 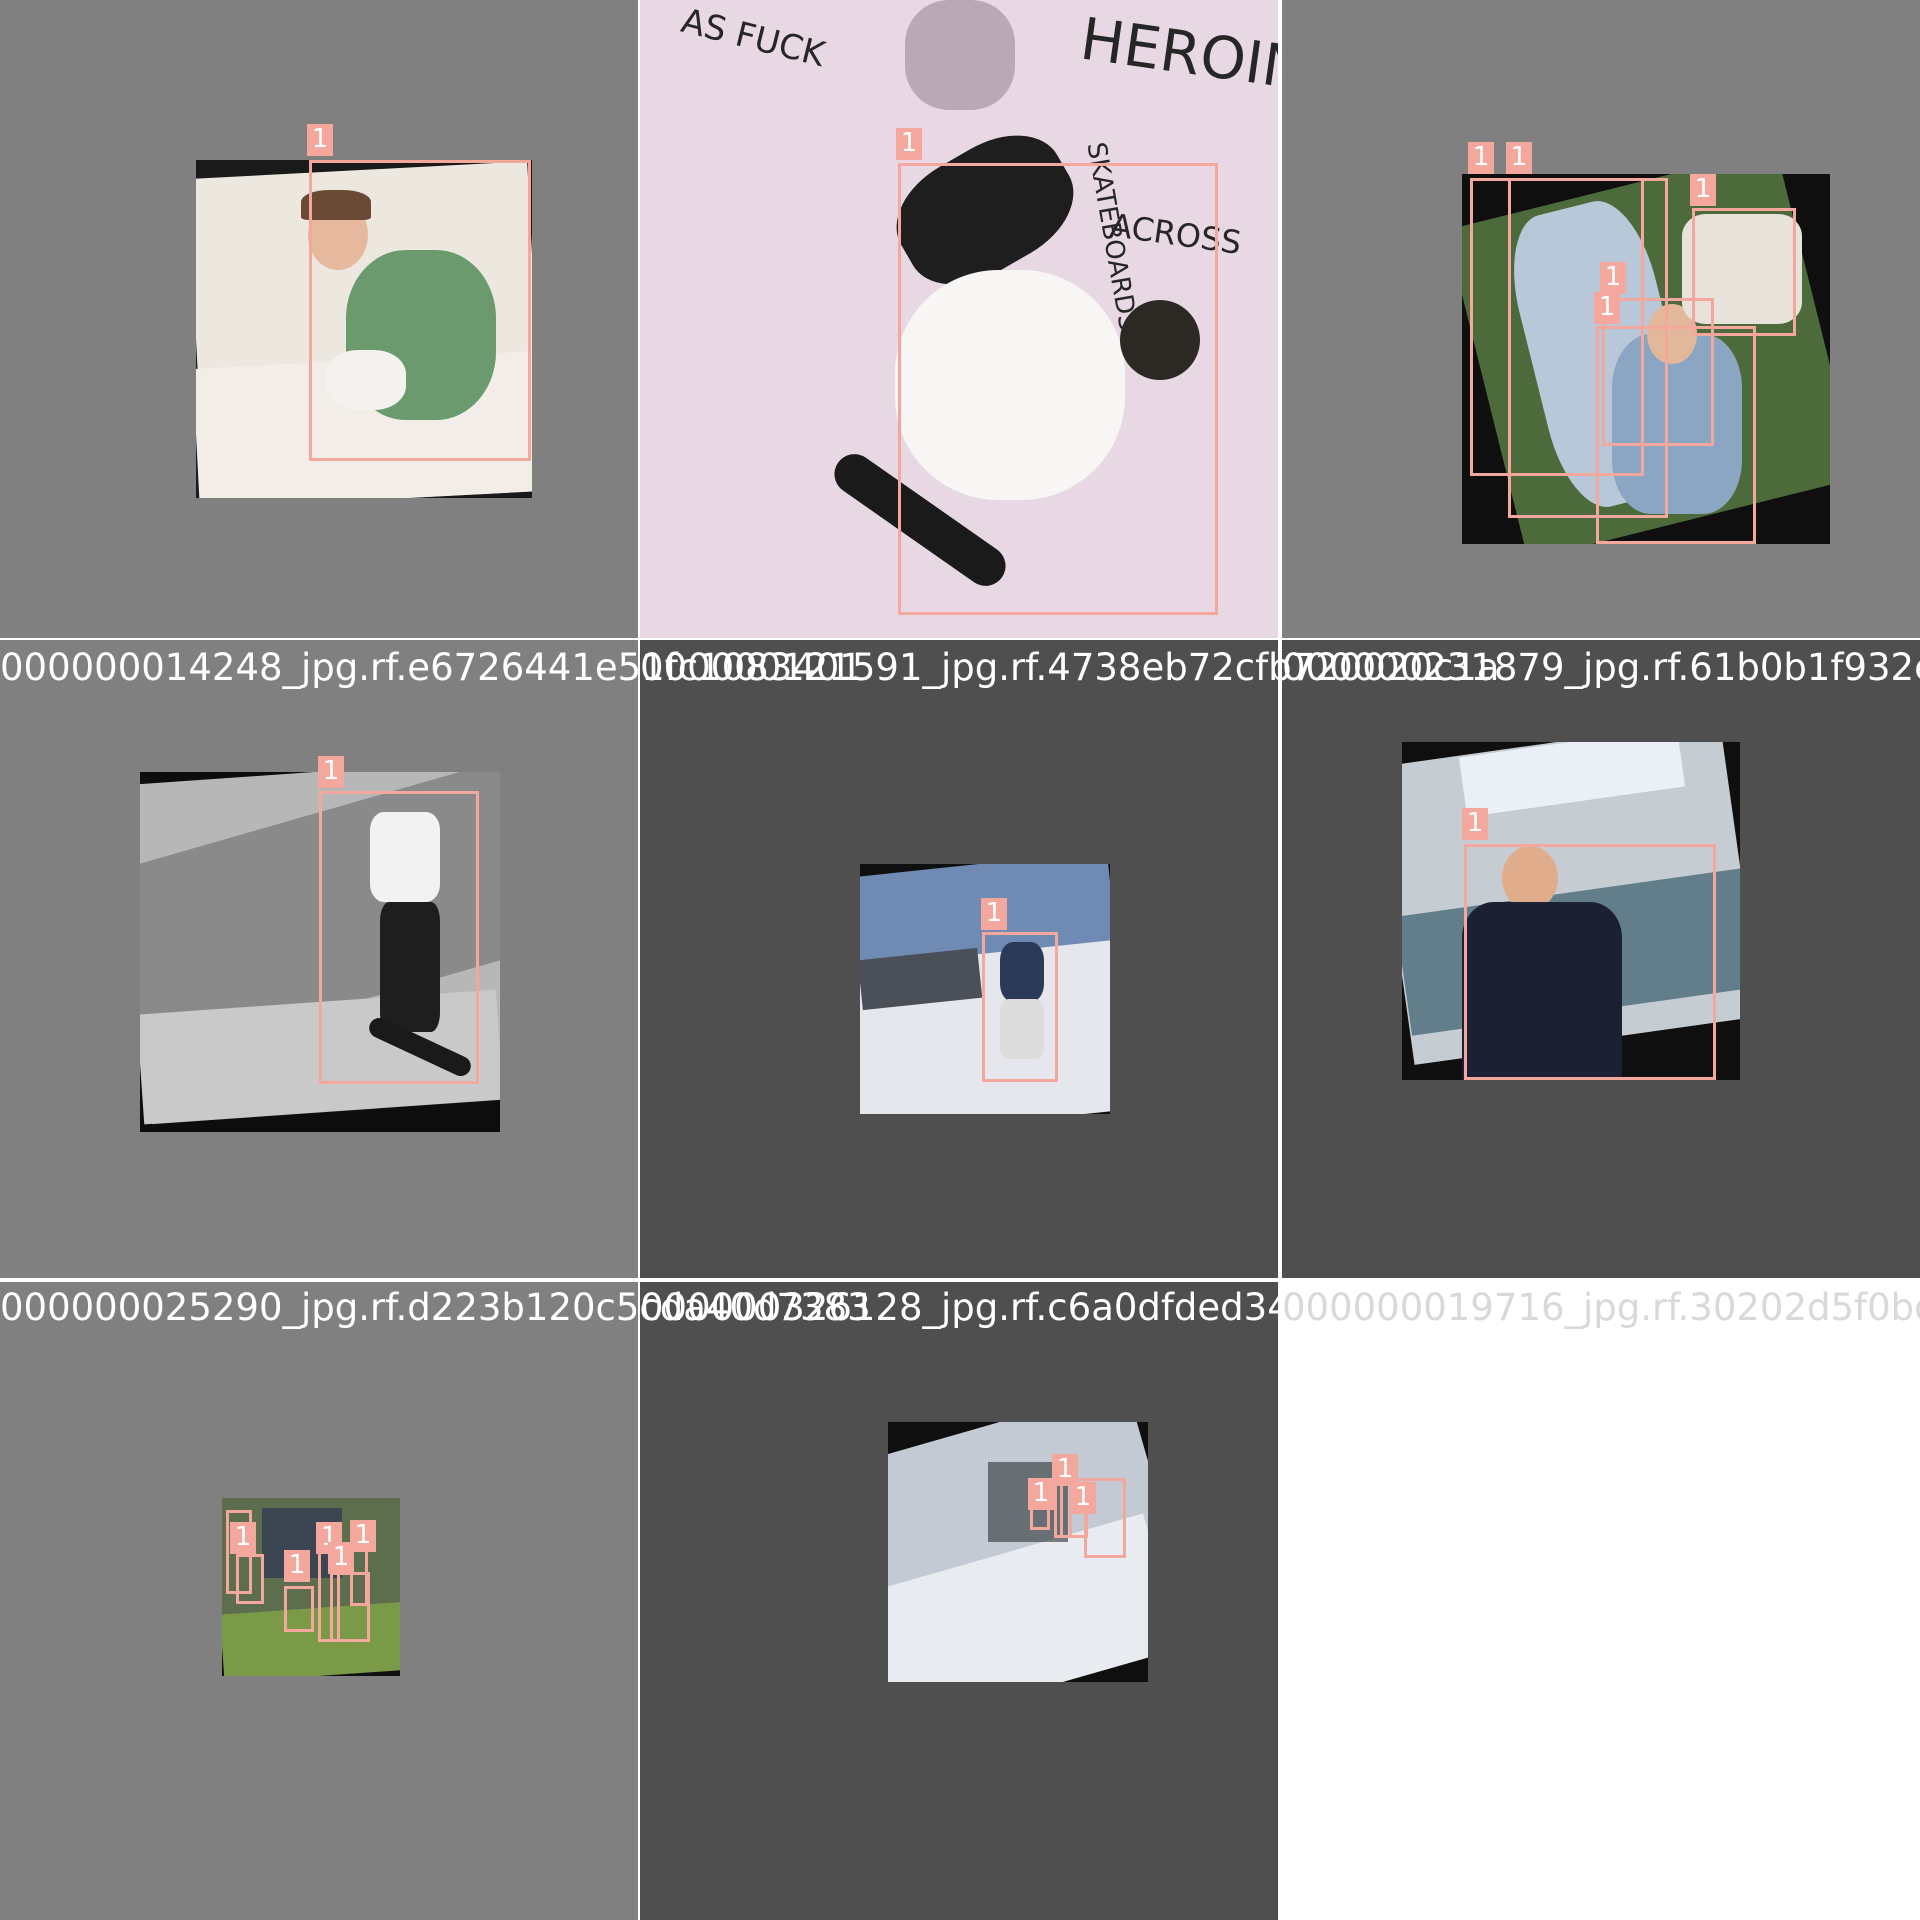 What do you see at coordinates (1177, 54) in the screenshot?
I see `graffiti-heroin: HEROIN` at bounding box center [1177, 54].